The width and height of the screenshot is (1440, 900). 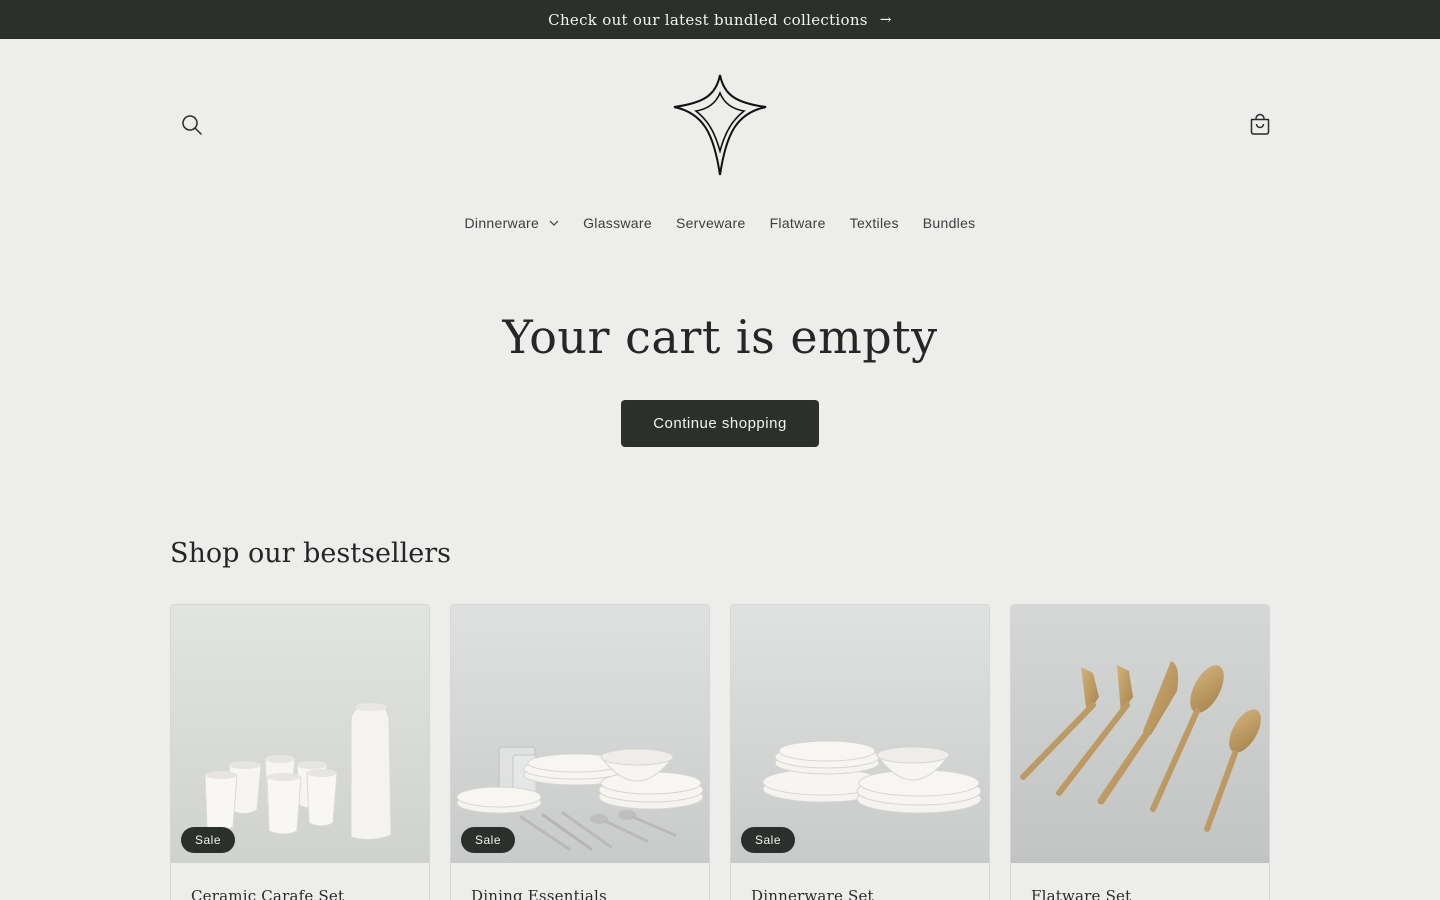 I want to click on nav-item-label: Bundles, so click(x=949, y=223).